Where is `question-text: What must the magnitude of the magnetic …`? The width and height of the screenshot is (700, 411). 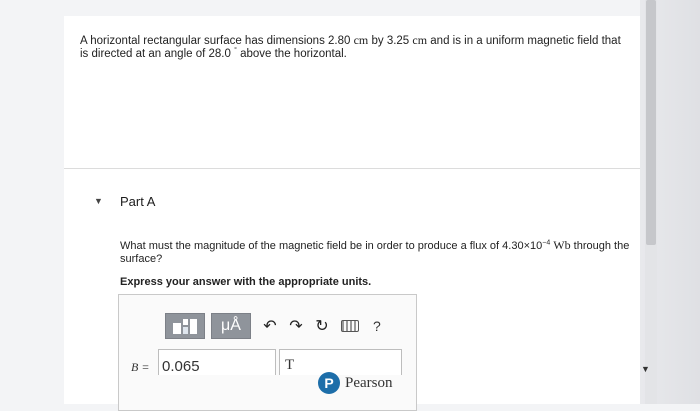
question-text: What must the magnitude of the magnetic … is located at coordinates (380, 252).